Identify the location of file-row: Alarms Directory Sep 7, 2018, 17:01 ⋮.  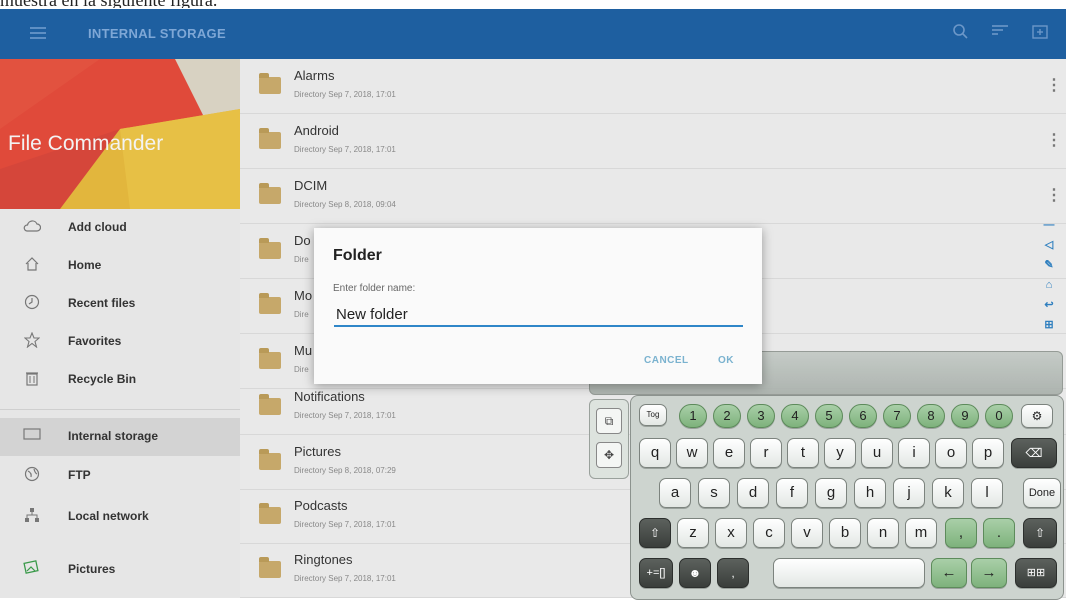
(653, 86).